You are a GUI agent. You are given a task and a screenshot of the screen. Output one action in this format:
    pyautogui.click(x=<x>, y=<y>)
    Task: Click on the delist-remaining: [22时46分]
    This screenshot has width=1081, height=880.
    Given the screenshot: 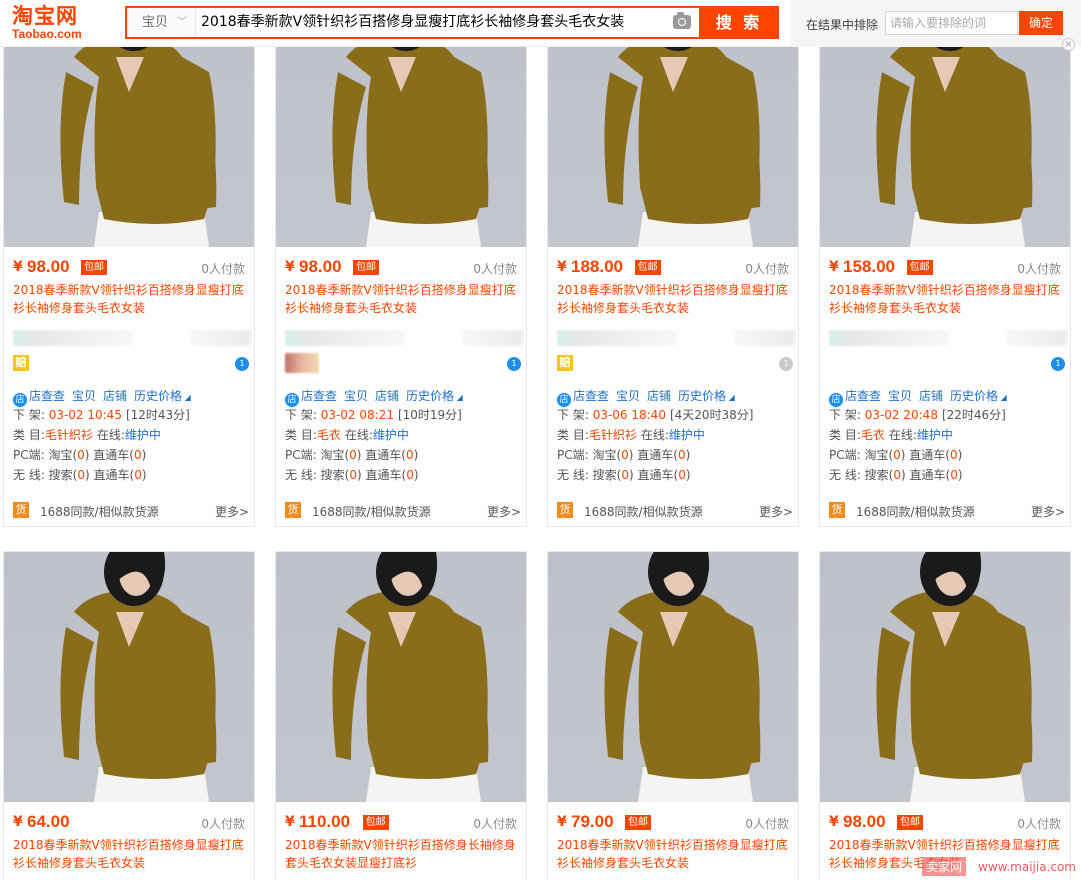 What is the action you would take?
    pyautogui.click(x=973, y=415)
    